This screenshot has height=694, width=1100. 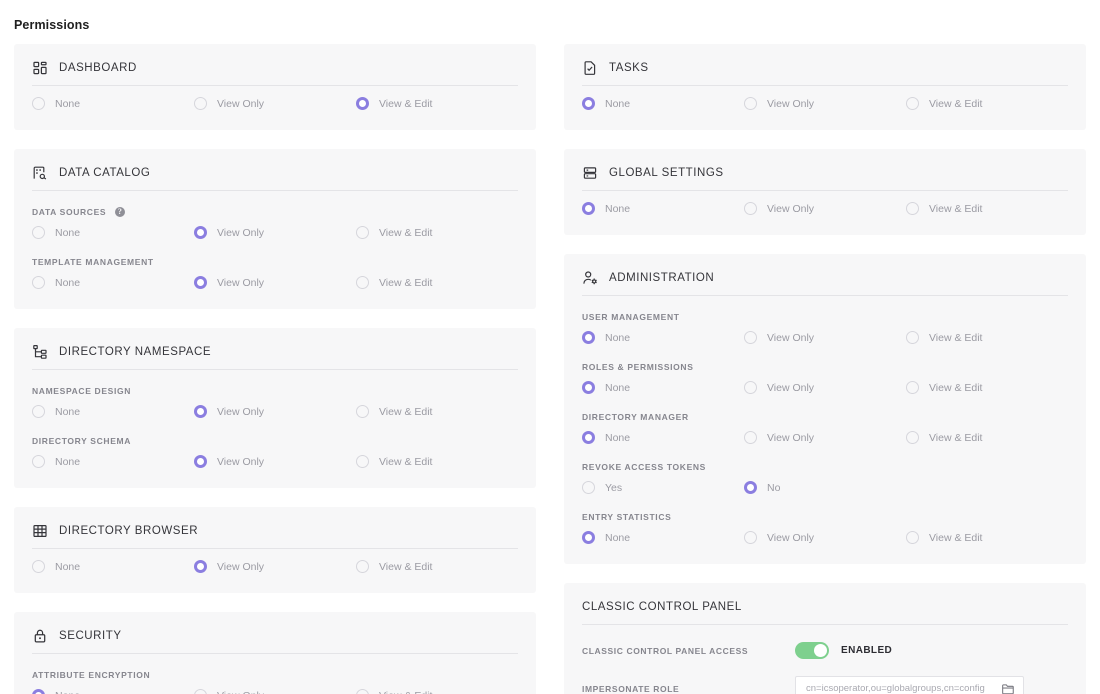 I want to click on card-title: ADMINISTRATION, so click(x=662, y=278).